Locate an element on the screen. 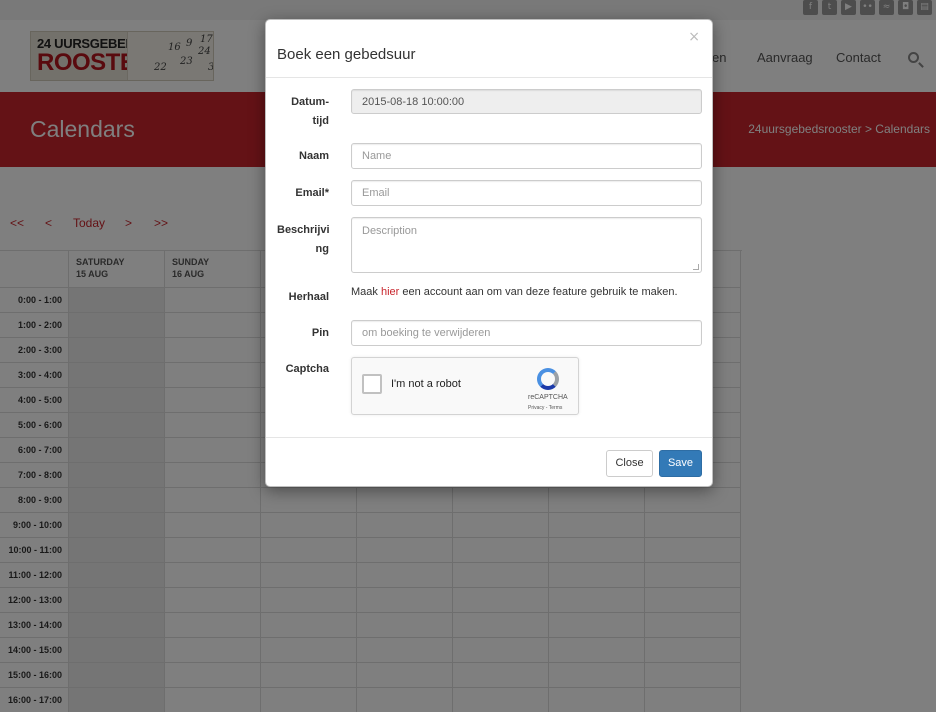 The width and height of the screenshot is (936, 712). close-button: Close is located at coordinates (629, 463).